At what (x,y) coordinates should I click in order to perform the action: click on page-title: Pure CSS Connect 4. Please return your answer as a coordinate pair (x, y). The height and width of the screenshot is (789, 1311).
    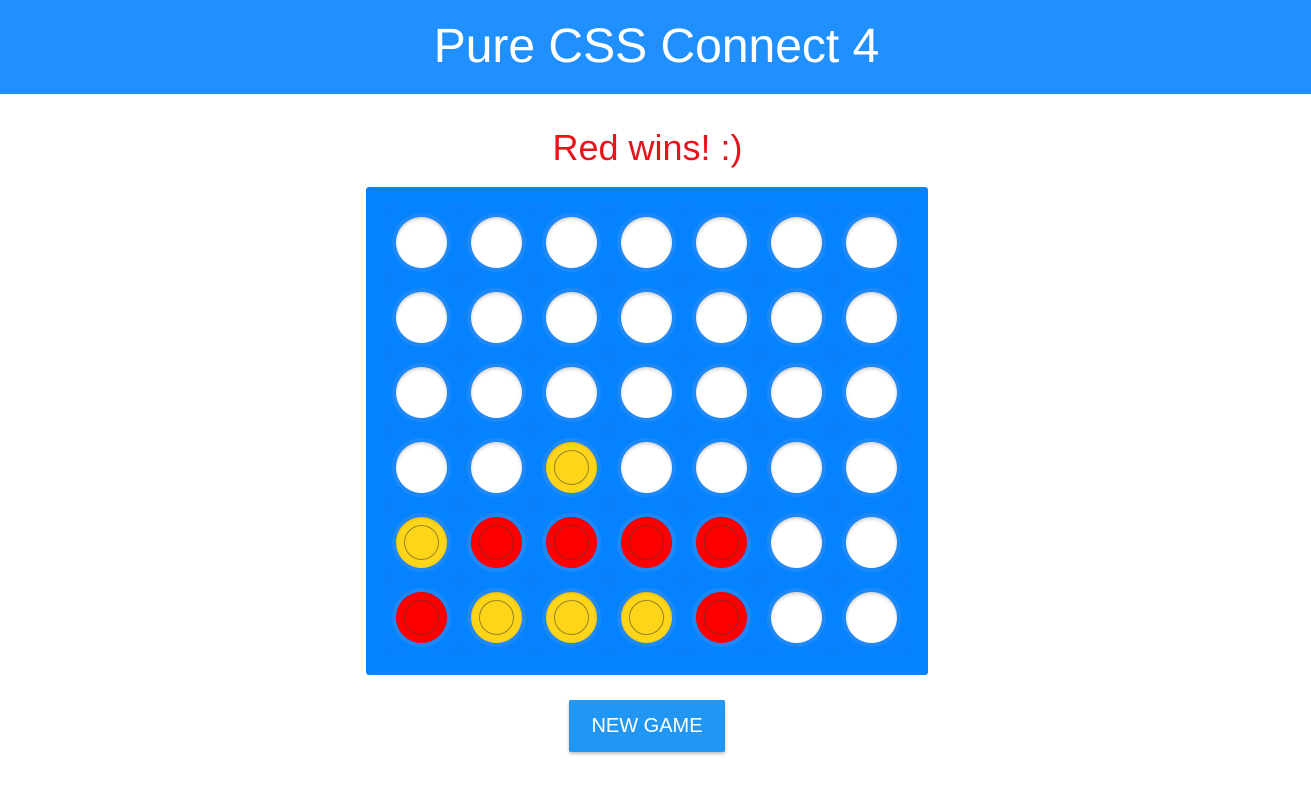
    Looking at the image, I should click on (656, 46).